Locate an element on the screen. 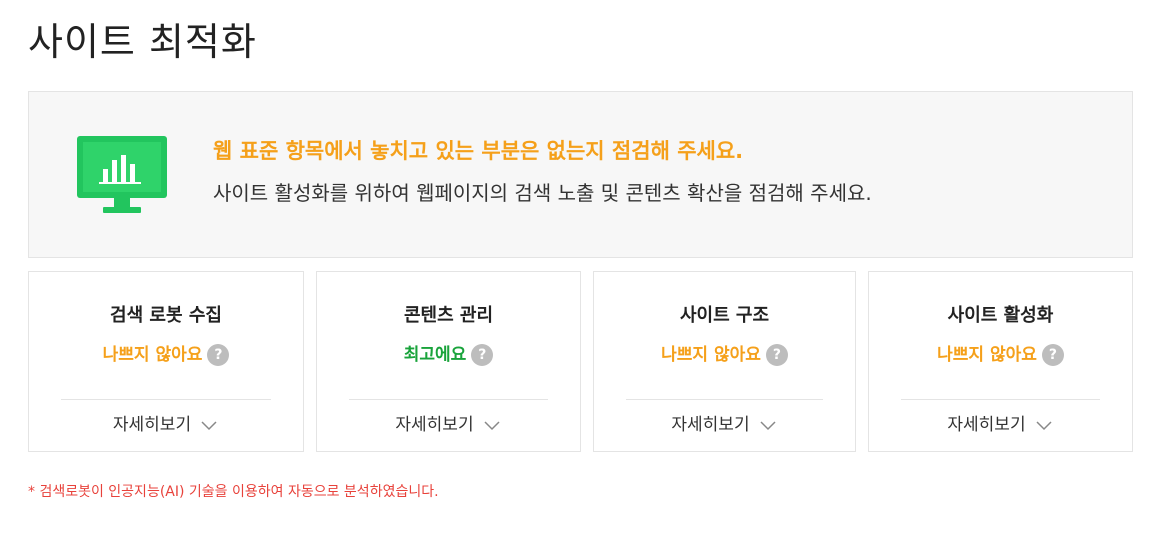 The width and height of the screenshot is (1160, 534). monitor-chart-icon is located at coordinates (122, 174).